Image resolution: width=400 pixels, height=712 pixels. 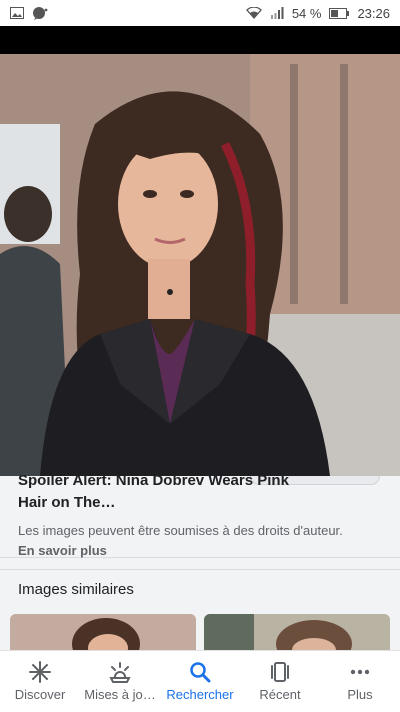 What do you see at coordinates (280, 672) in the screenshot?
I see `recent-icon` at bounding box center [280, 672].